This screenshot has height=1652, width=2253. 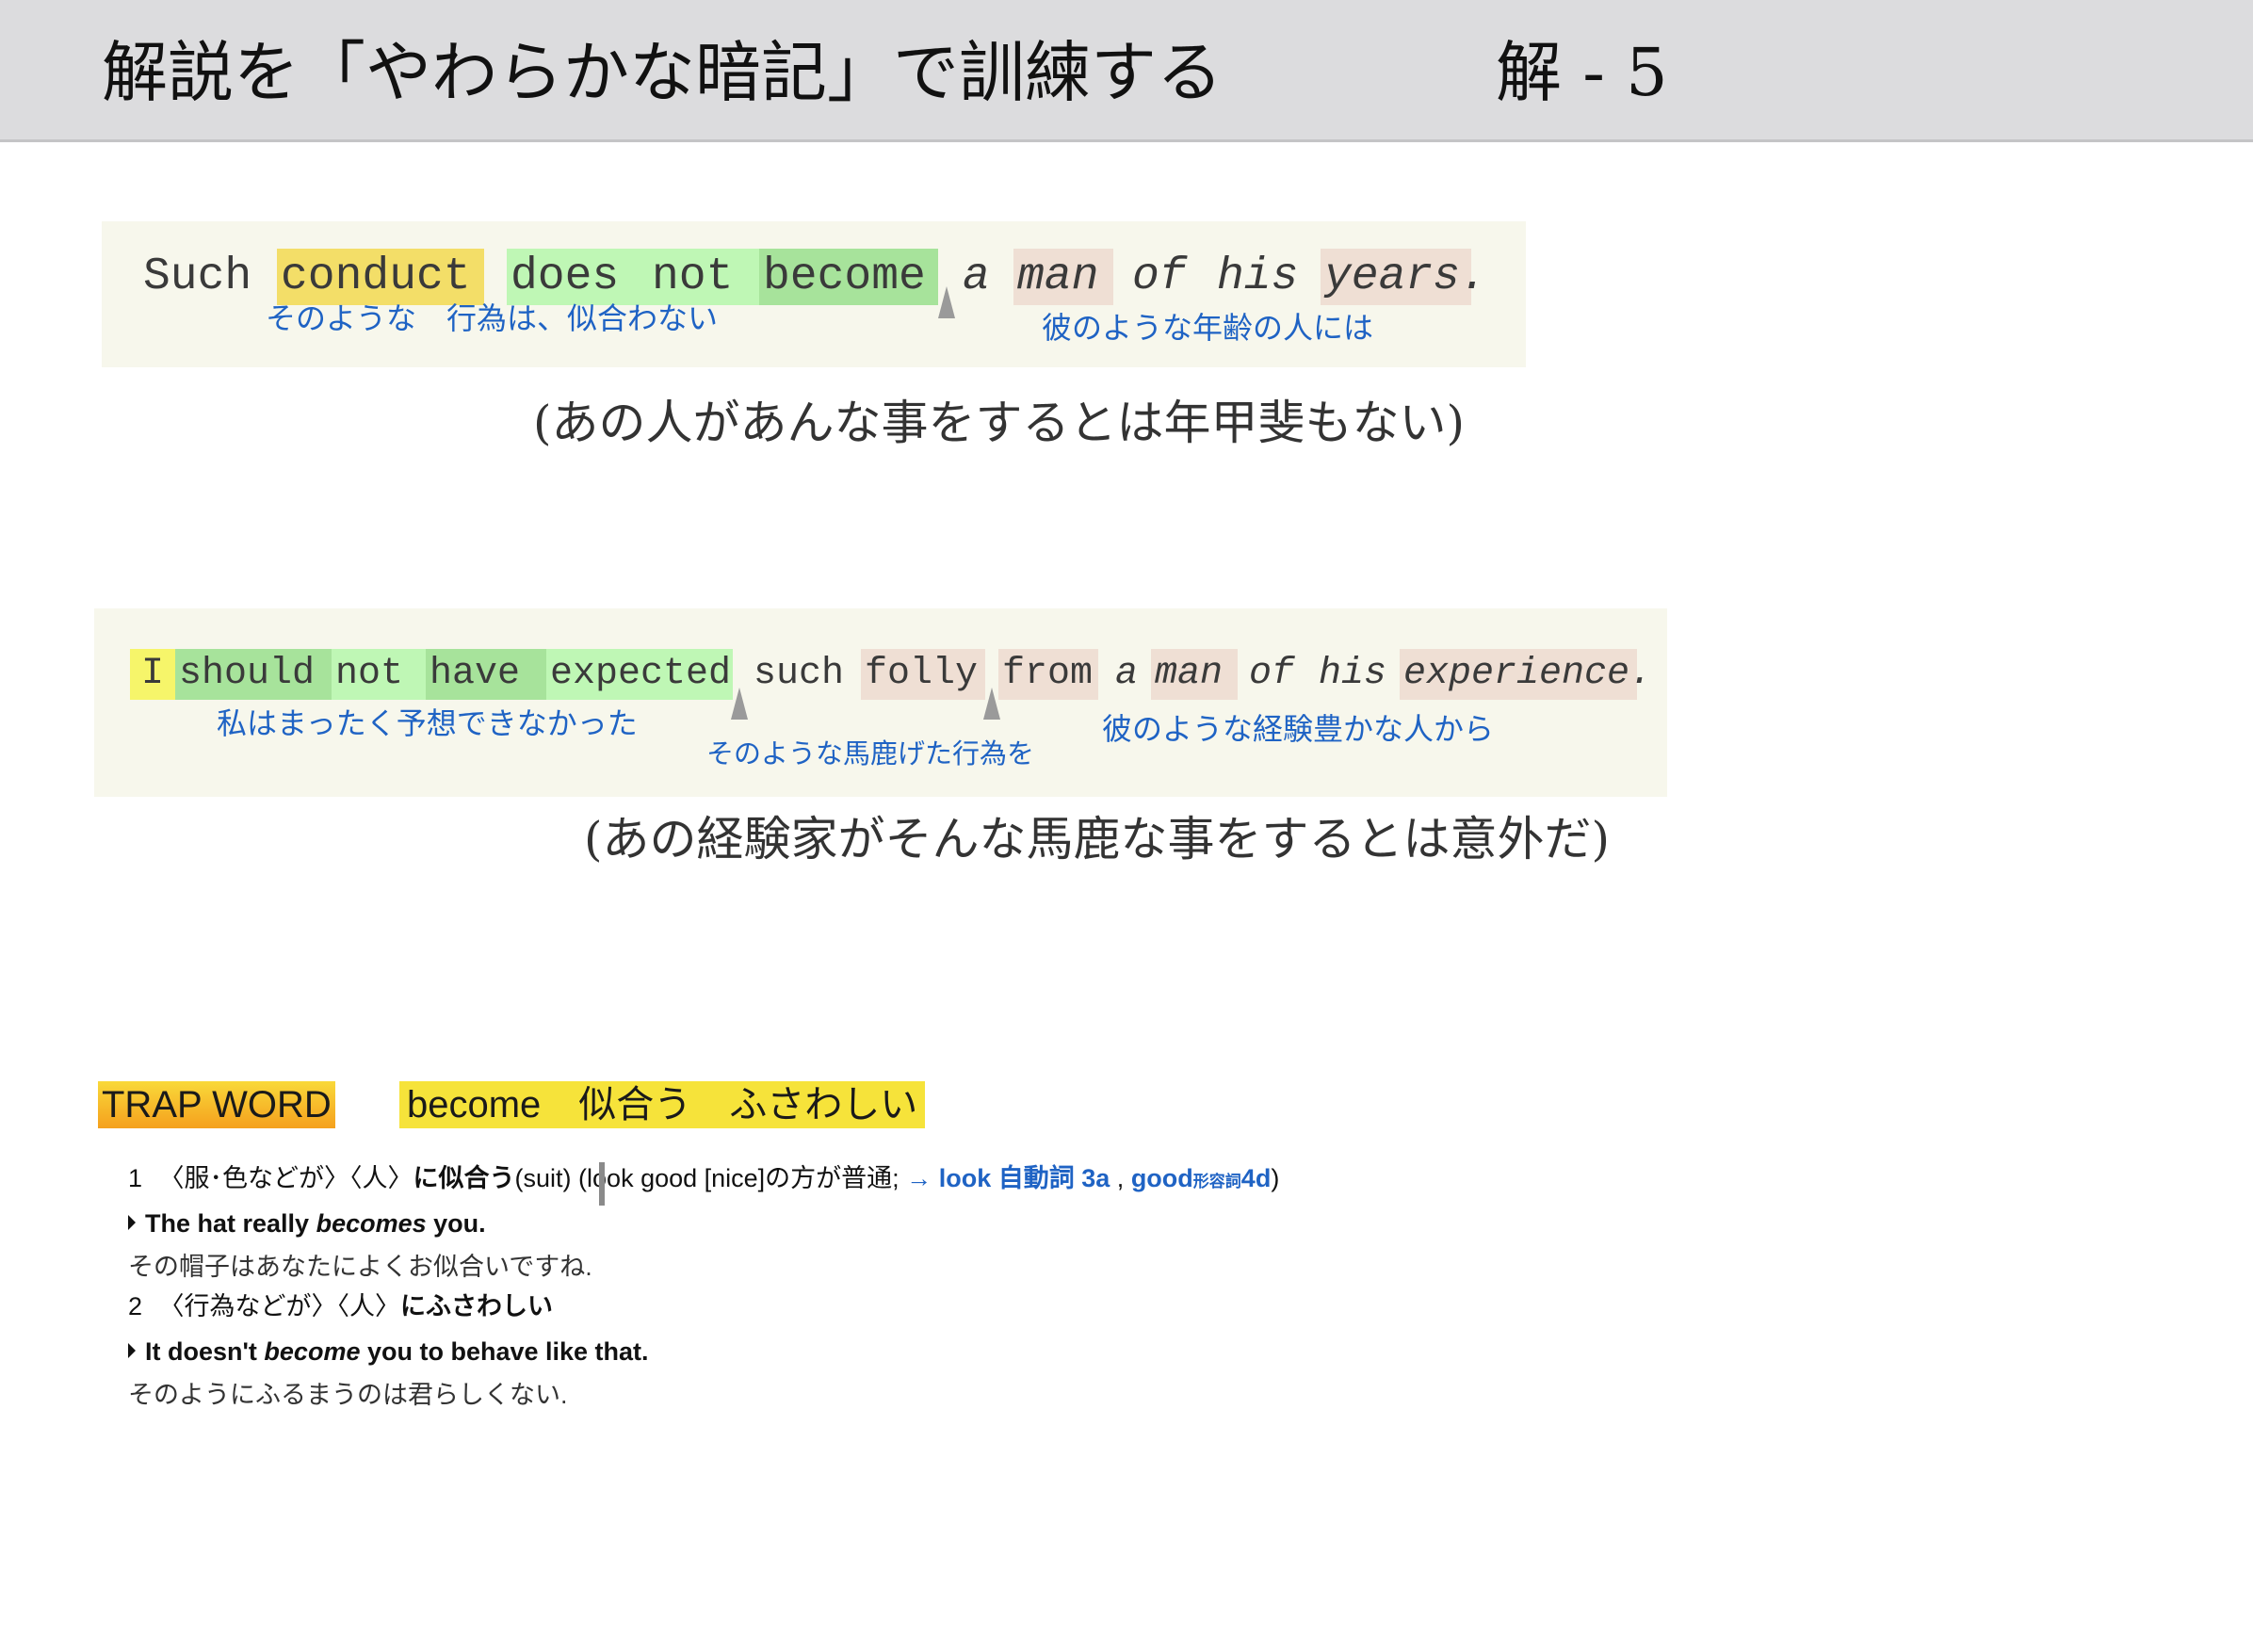 I want to click on word-his: his, so click(x=1258, y=276).